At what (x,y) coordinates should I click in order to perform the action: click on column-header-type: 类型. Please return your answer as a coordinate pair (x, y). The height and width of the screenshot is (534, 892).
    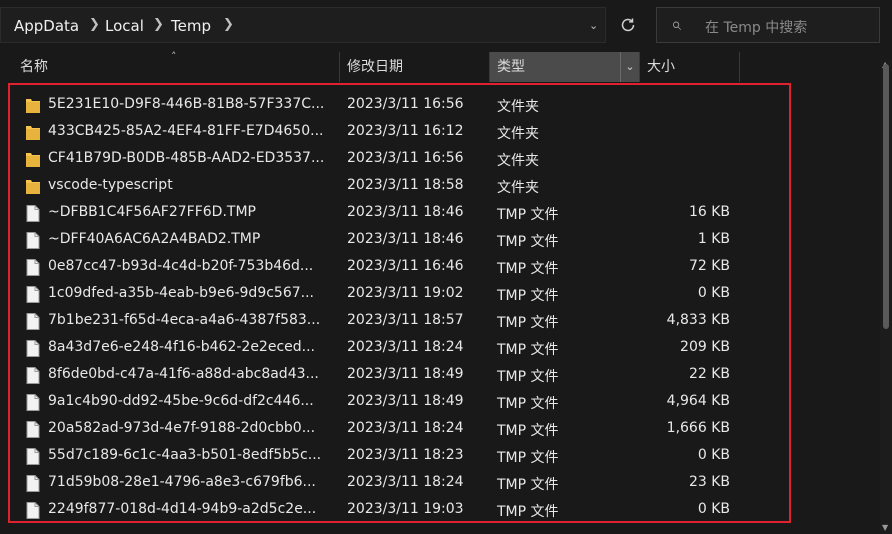
    Looking at the image, I should click on (555, 67).